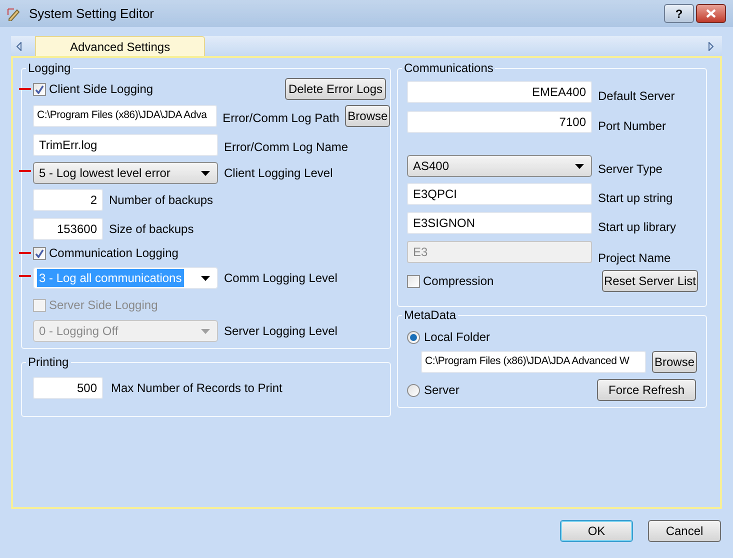  I want to click on text-field: C:\Program Files (x86)\JDA\JDA Advanced W, so click(533, 362).